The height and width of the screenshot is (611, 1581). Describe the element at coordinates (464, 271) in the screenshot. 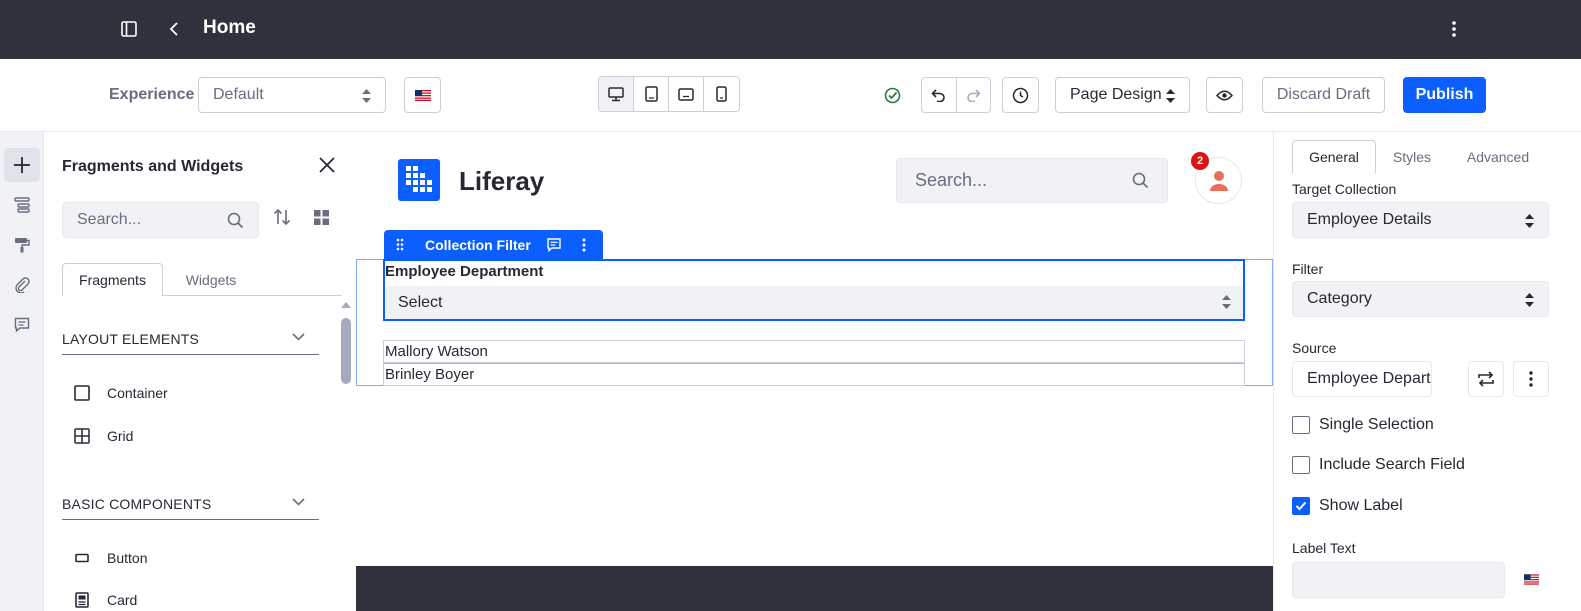

I see `filter-label: Employee Department` at that location.